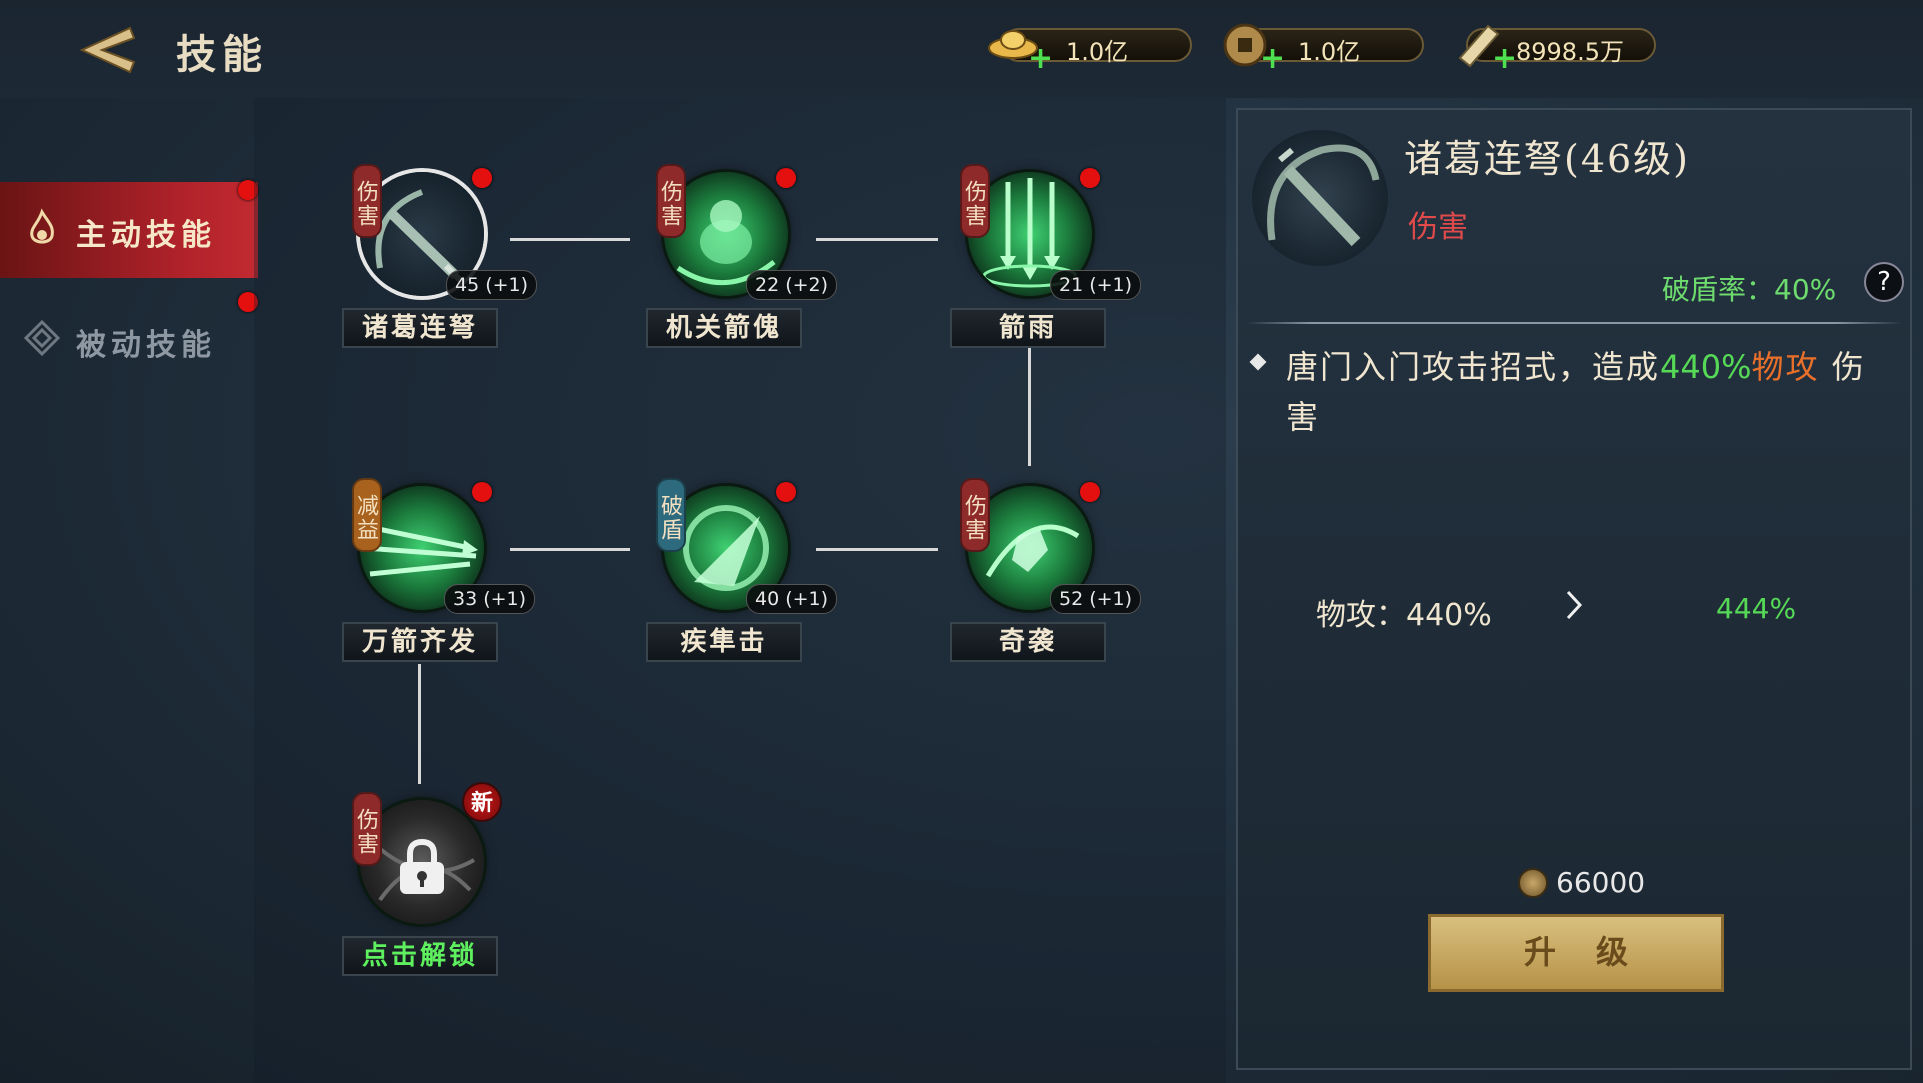 The height and width of the screenshot is (1083, 1923). What do you see at coordinates (1570, 52) in the screenshot?
I see `scroll-value: 8998.5万` at bounding box center [1570, 52].